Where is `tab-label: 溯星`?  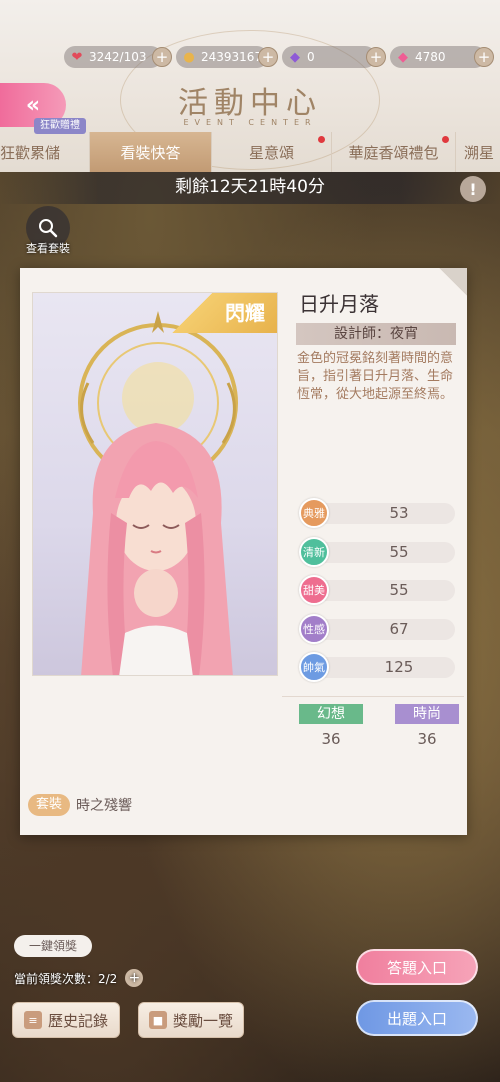
tab-label: 溯星 is located at coordinates (479, 152).